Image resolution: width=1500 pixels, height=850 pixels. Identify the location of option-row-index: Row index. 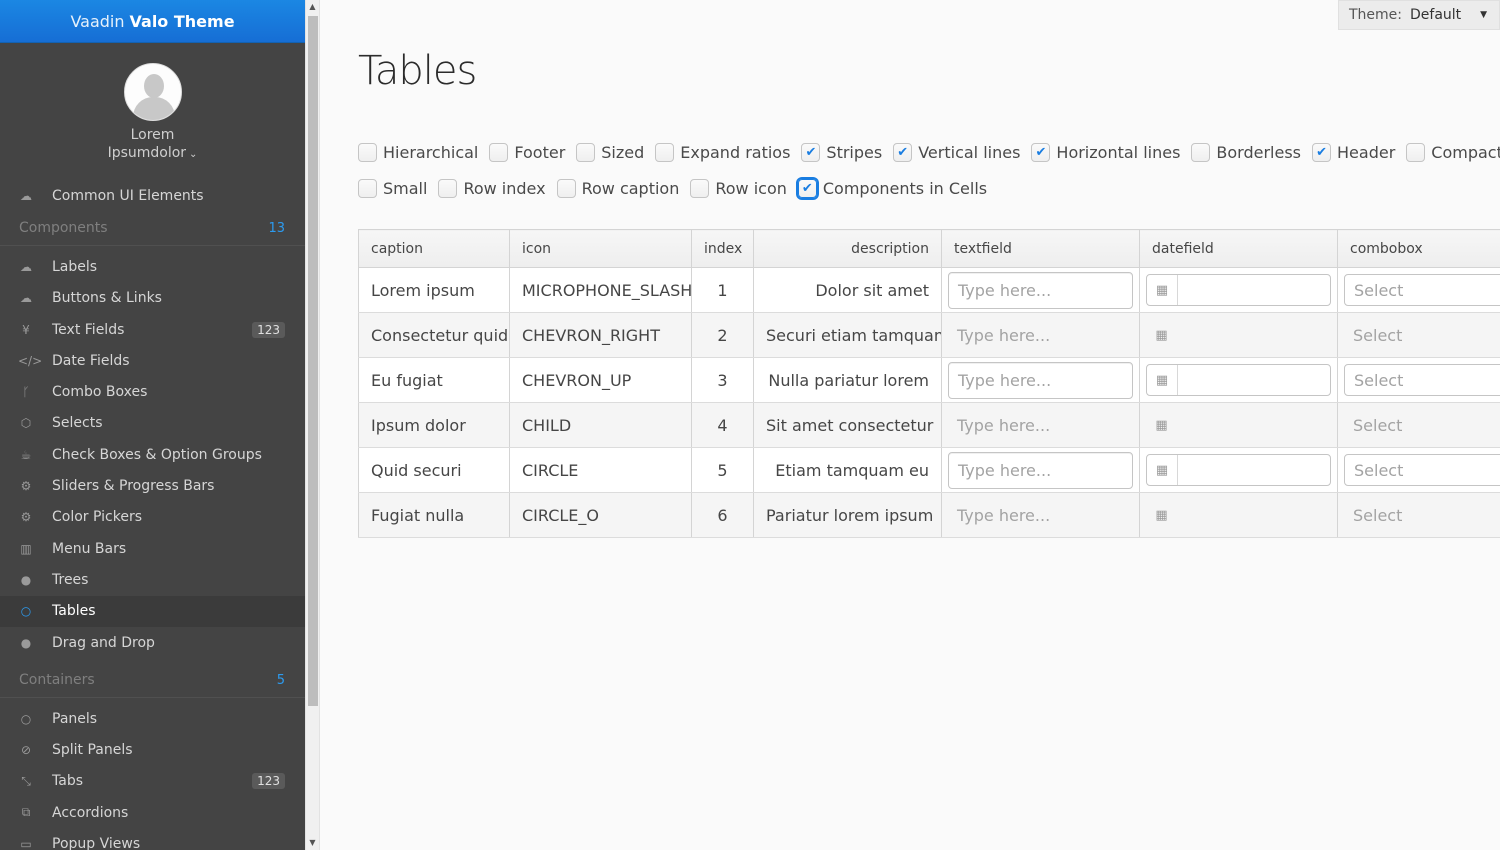
(492, 188).